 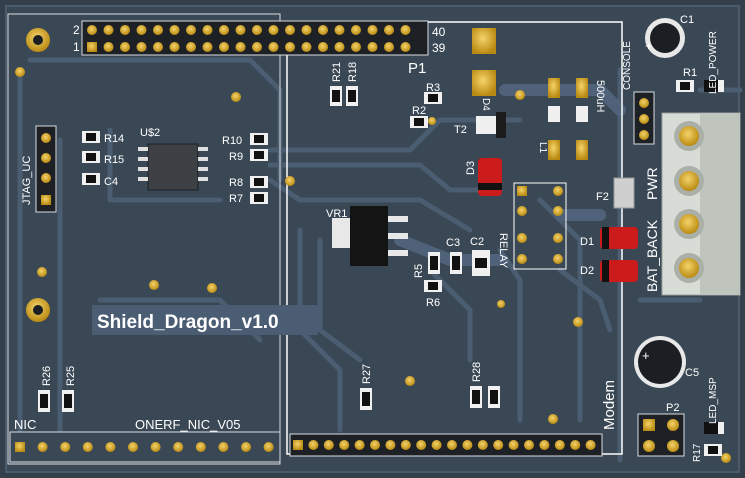 I want to click on fuse-f2, so click(x=624, y=193).